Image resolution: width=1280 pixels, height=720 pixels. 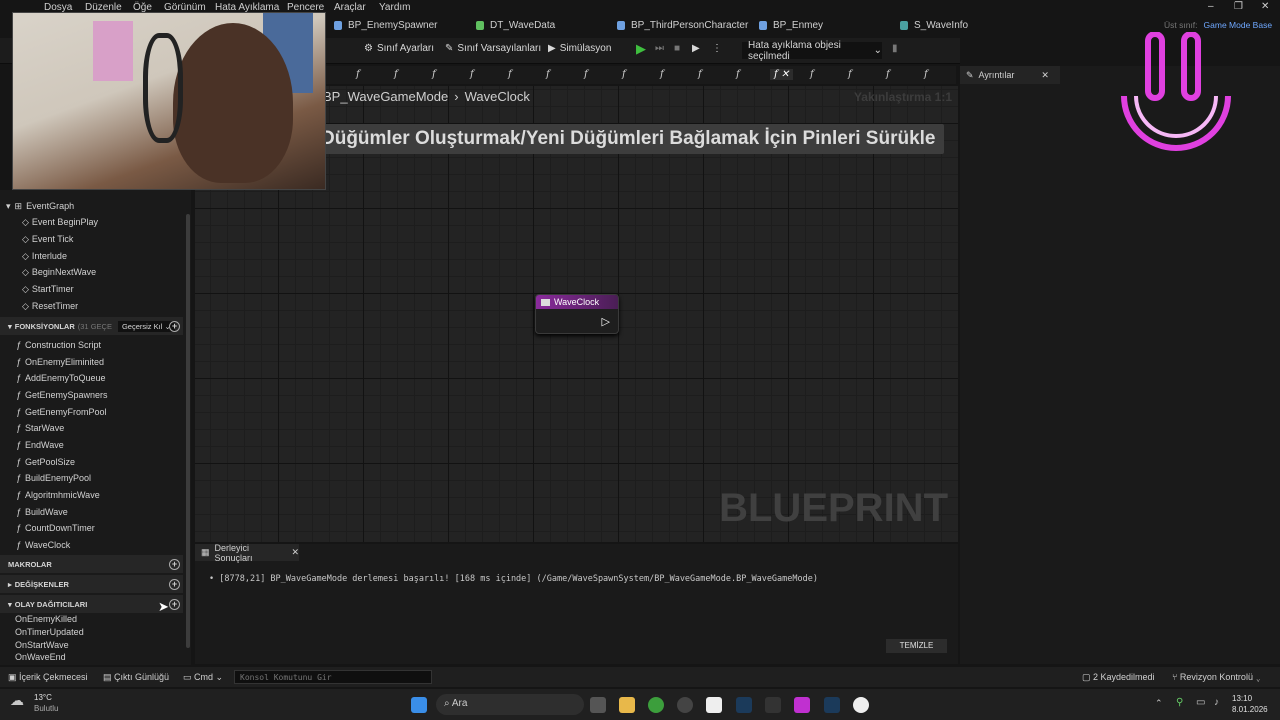 I want to click on class-settings-button: ⚙ Sınıf Ayarları, so click(x=399, y=48).